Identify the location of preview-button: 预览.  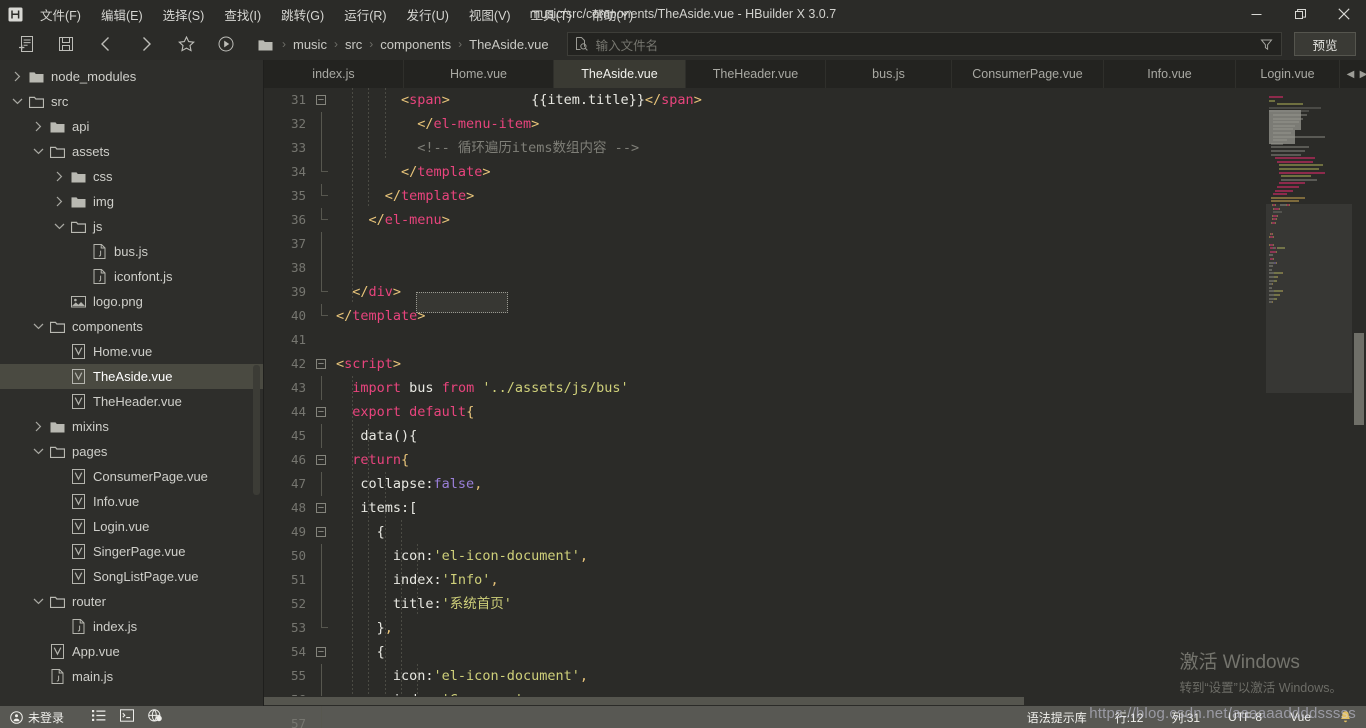
(1325, 44).